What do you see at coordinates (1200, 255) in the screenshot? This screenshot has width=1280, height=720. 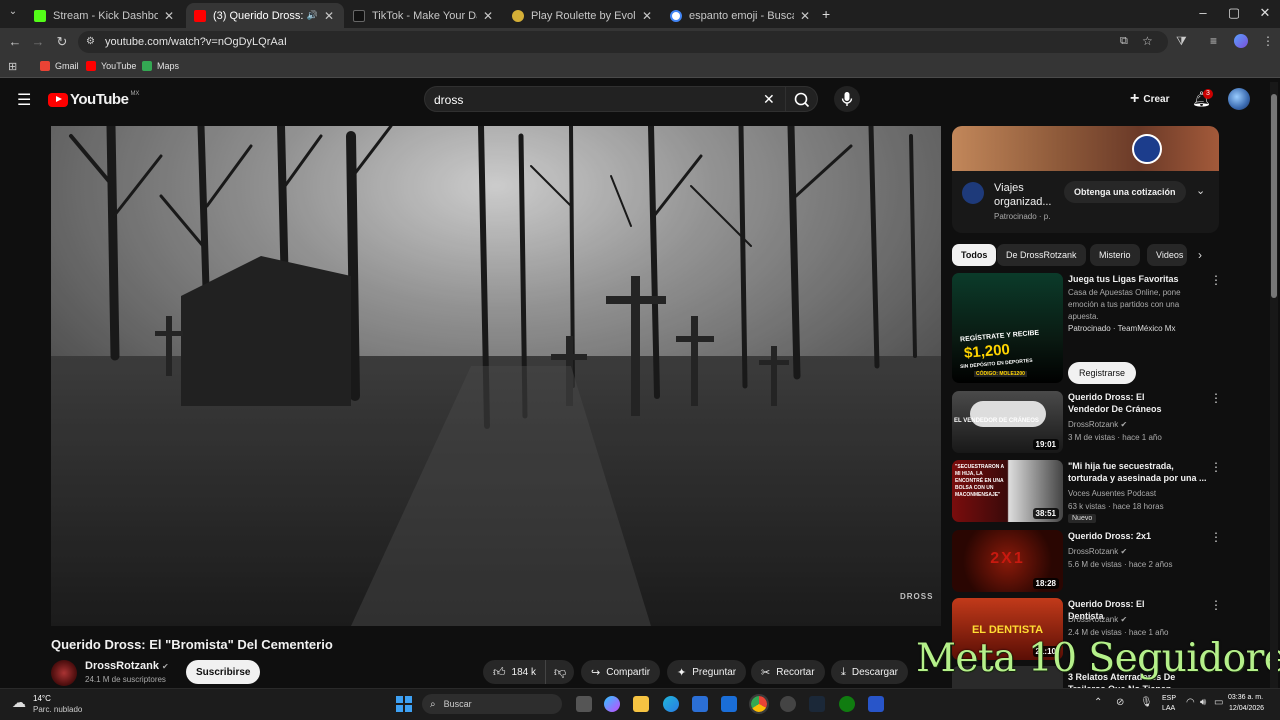 I see `chips-next-chevron-icon: ›` at bounding box center [1200, 255].